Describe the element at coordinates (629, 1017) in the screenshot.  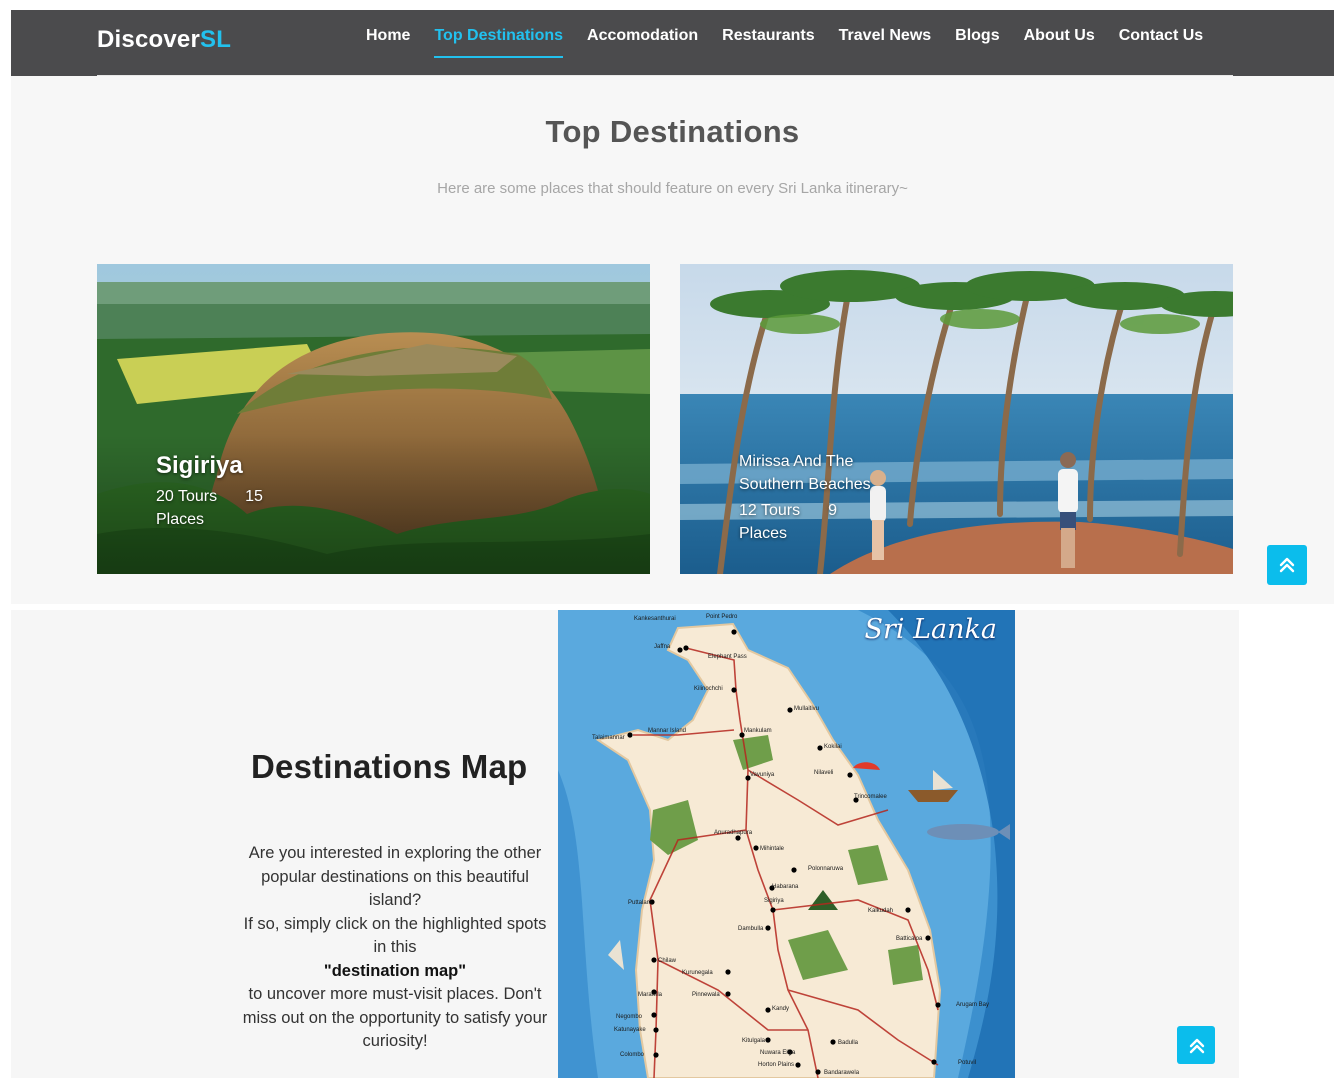
I see `place-label: Negombo` at that location.